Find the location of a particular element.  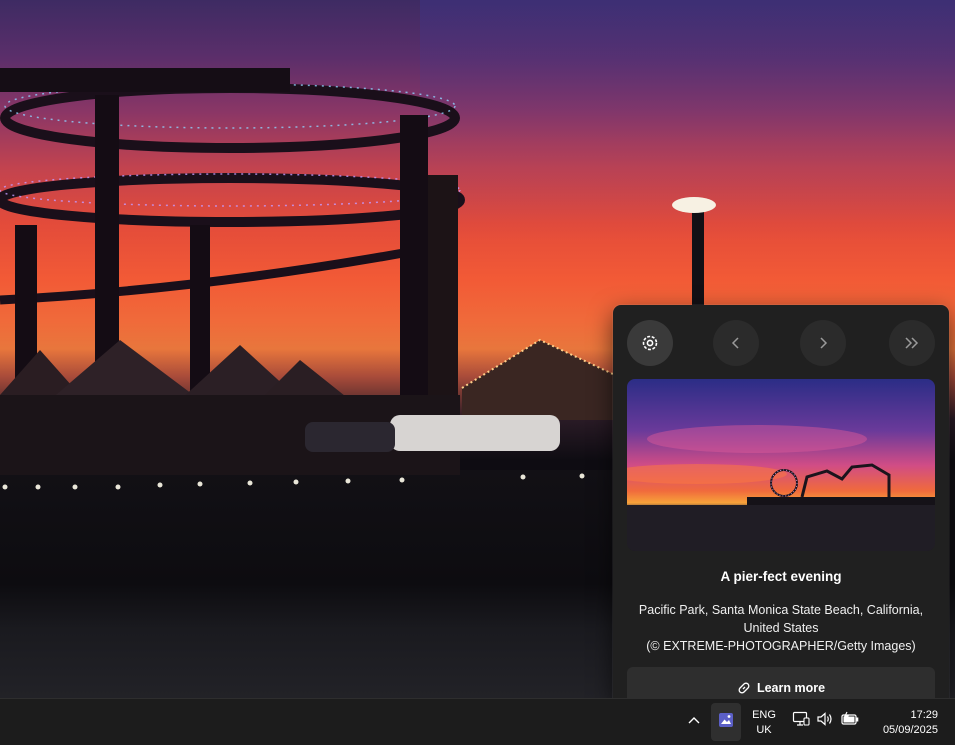

chevron-left-icon is located at coordinates (736, 343).